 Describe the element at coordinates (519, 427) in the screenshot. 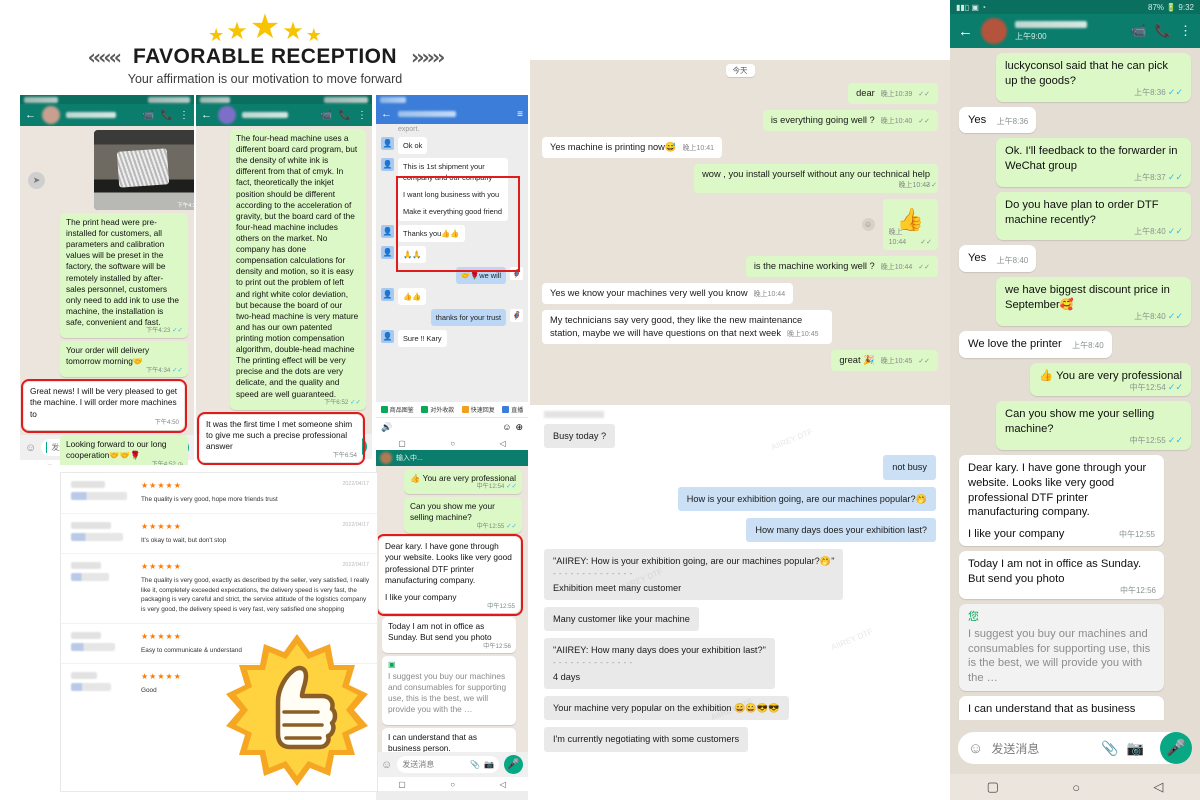

I see `add-icon: ⊕` at that location.